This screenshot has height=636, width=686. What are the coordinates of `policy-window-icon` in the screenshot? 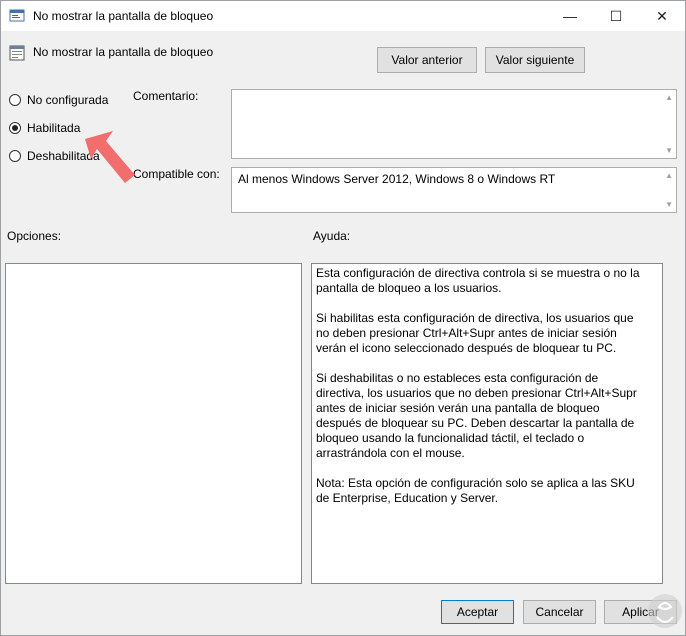 It's located at (17, 15).